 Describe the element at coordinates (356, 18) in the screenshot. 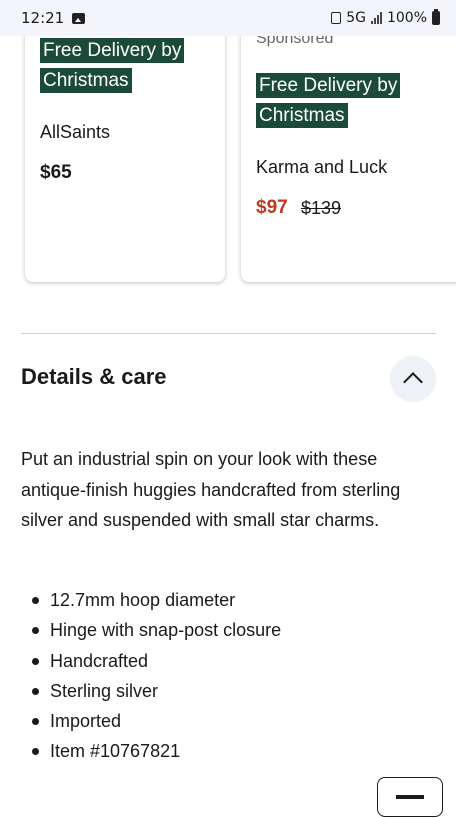

I see `network-type: 5G` at that location.